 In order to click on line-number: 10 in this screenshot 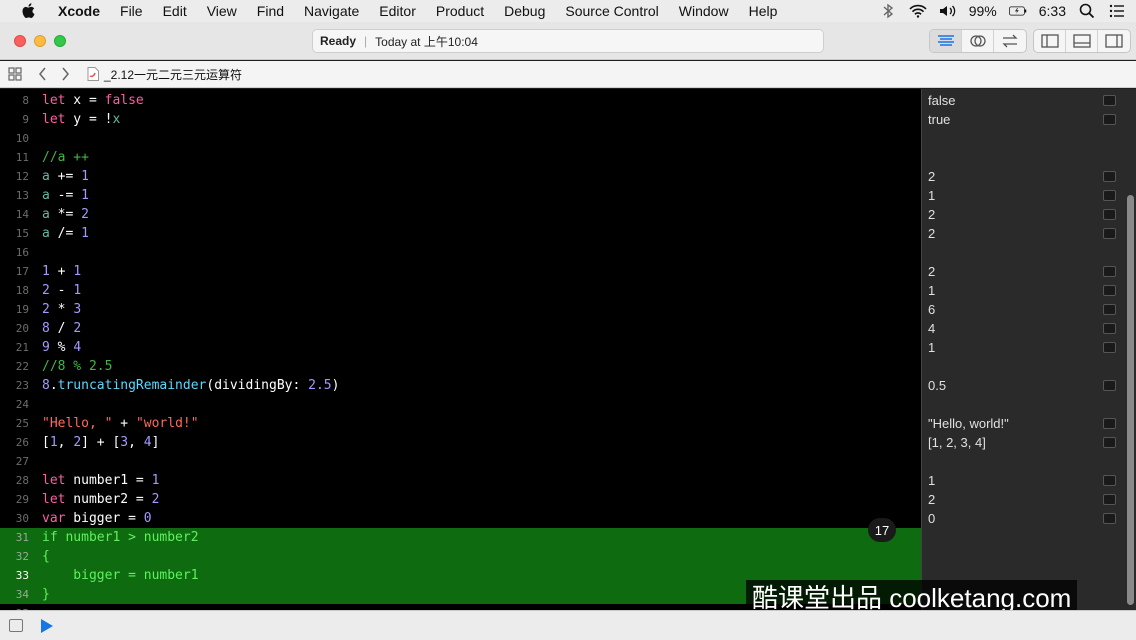, I will do `click(14, 138)`.